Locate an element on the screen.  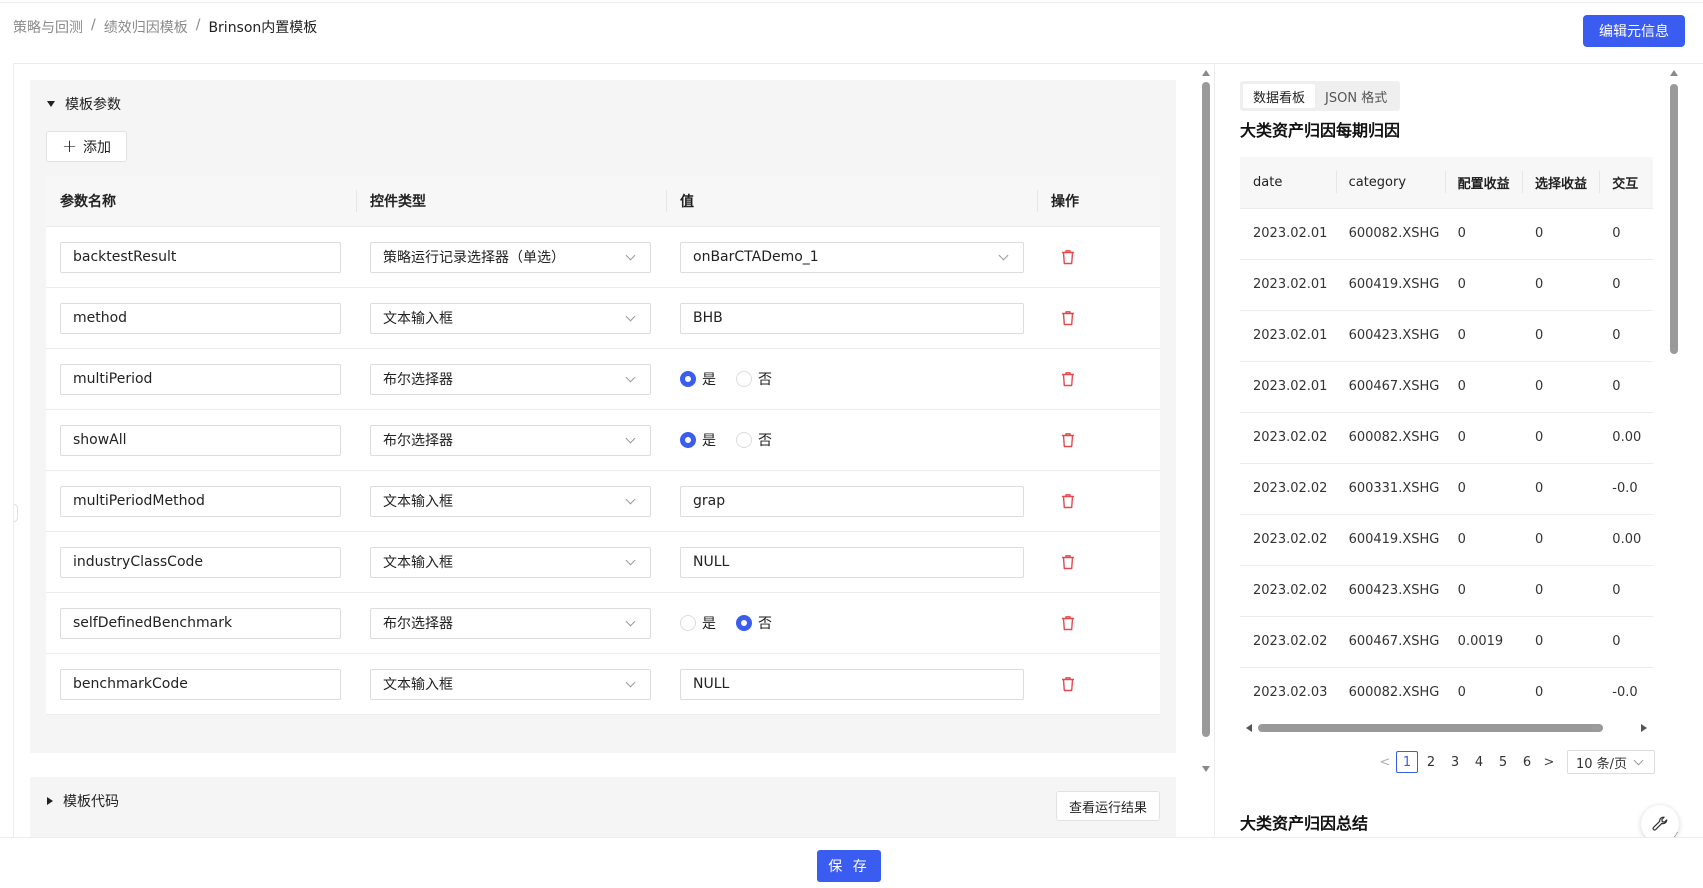
cell-category: 600082.XSHG is located at coordinates (1390, 234).